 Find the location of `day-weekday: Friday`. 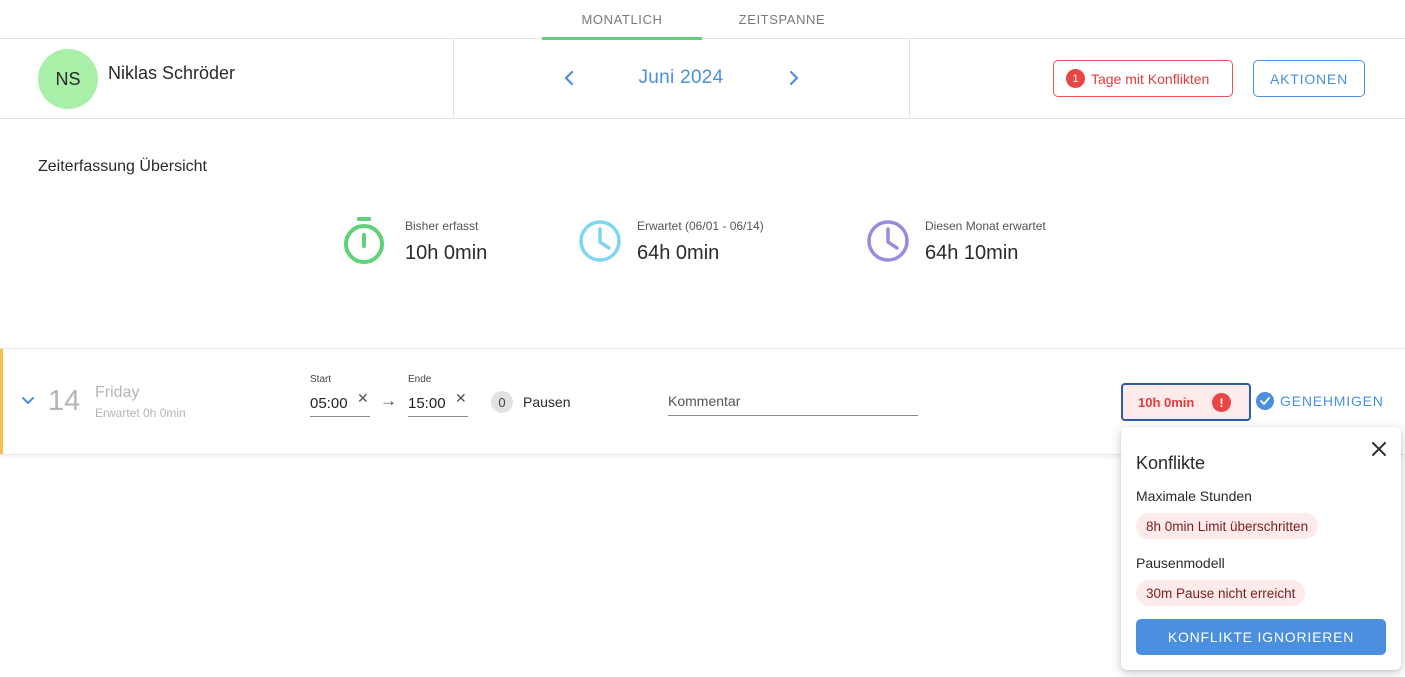

day-weekday: Friday is located at coordinates (117, 392).